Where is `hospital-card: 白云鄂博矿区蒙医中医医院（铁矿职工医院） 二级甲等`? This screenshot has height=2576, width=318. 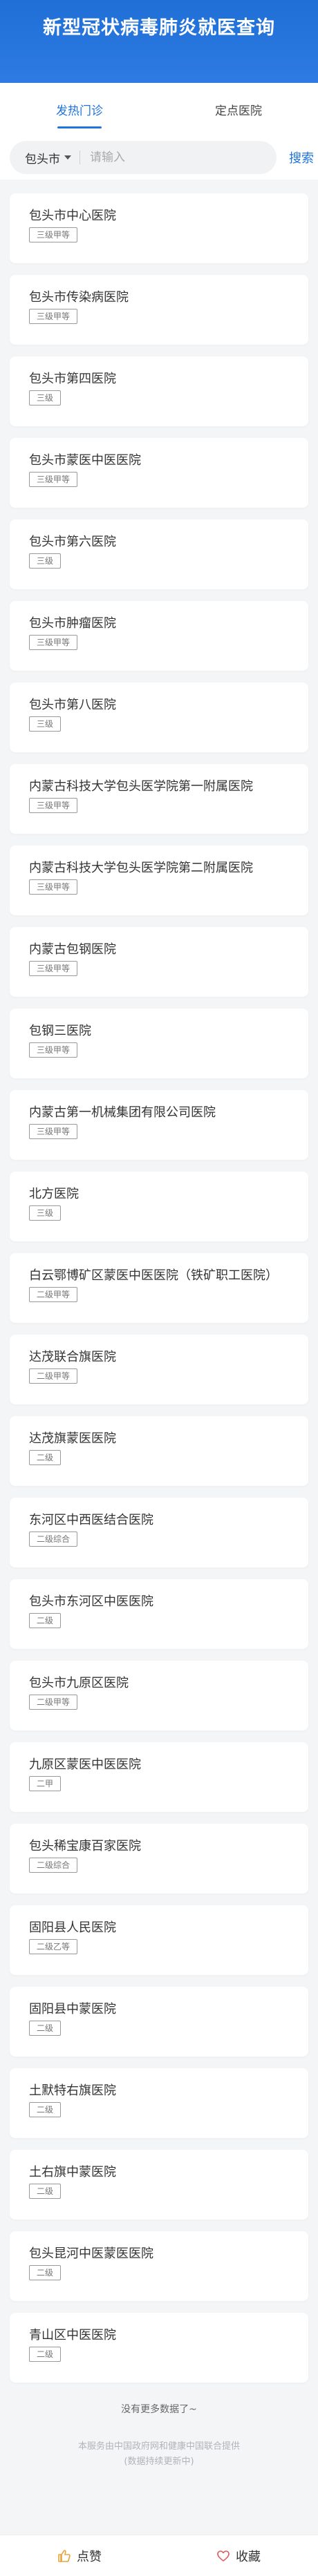
hospital-card: 白云鄂博矿区蒙医中医医院（铁矿职工医院） 二级甲等 is located at coordinates (159, 1288).